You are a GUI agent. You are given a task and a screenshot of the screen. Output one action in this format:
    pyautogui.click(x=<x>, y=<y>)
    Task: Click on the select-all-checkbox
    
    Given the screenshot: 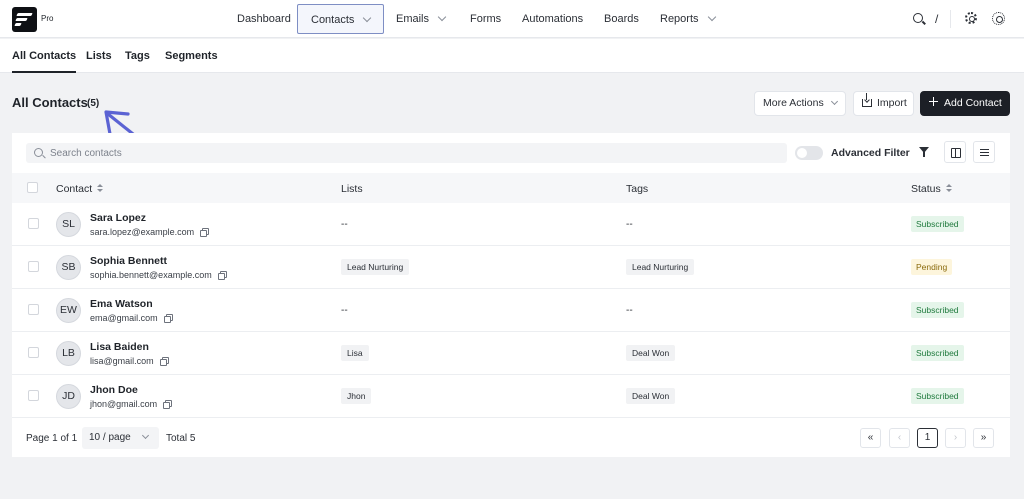 What is the action you would take?
    pyautogui.click(x=32, y=187)
    